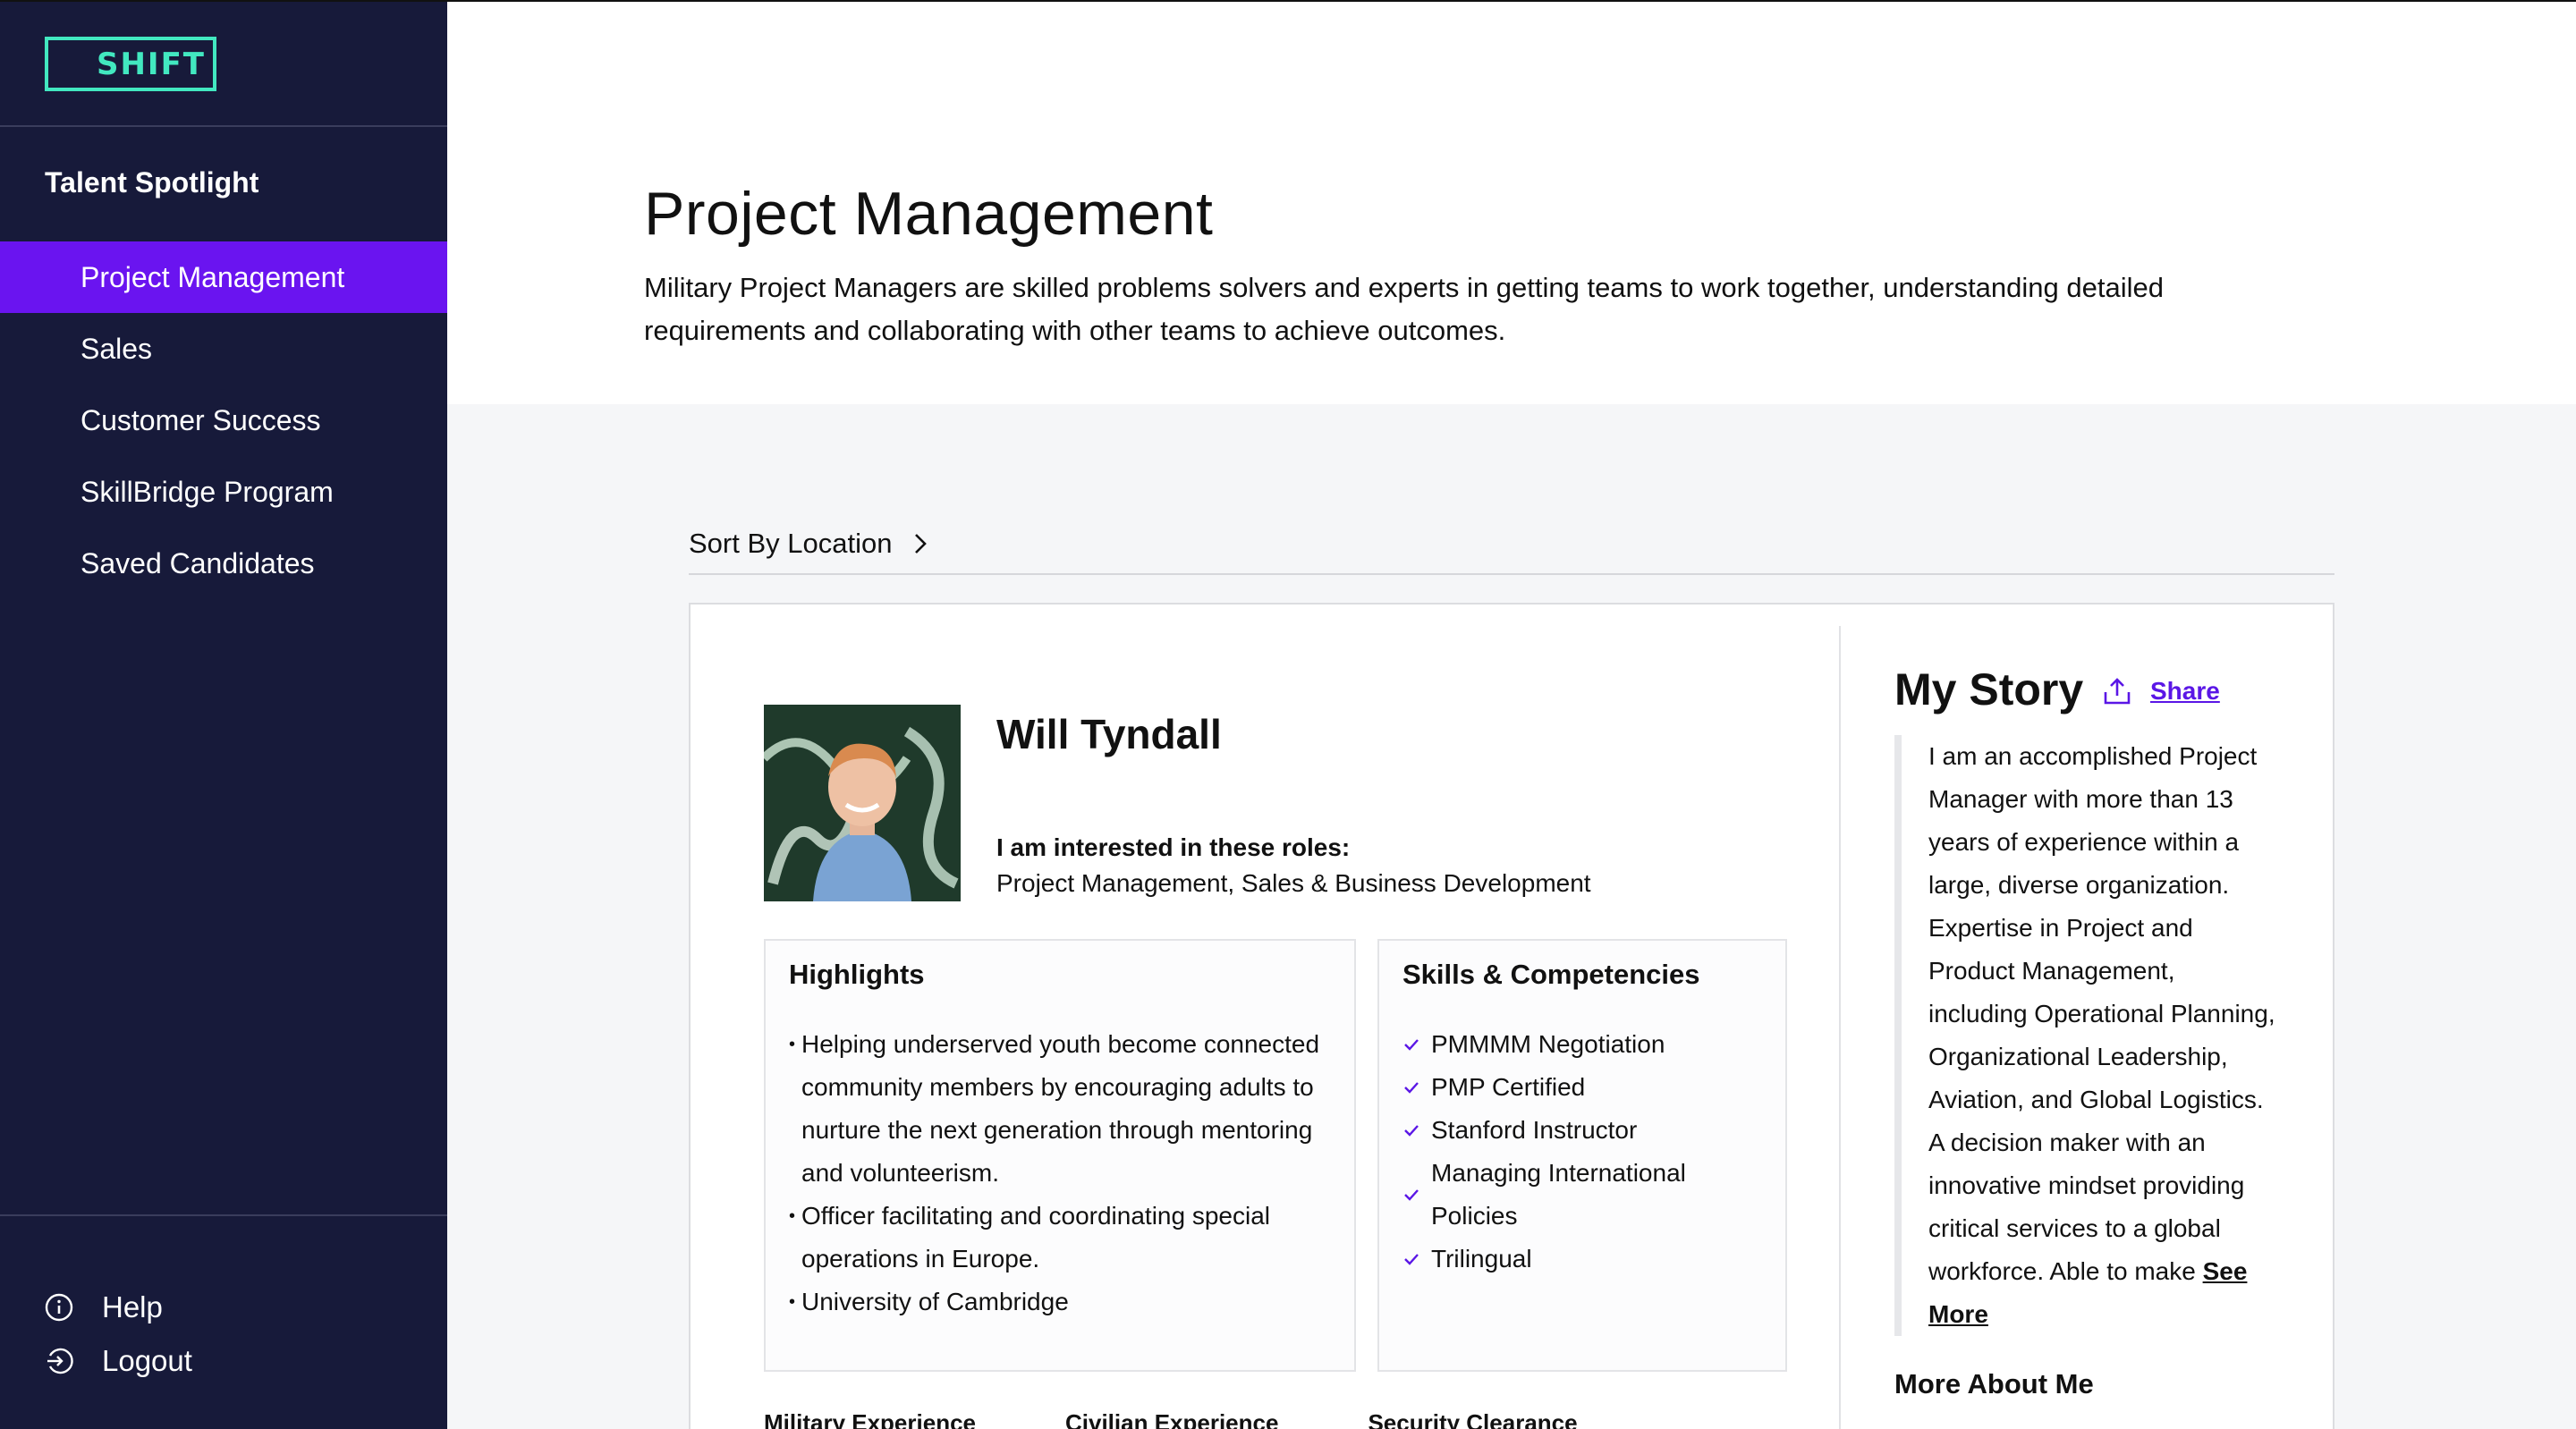 The height and width of the screenshot is (1429, 2576). What do you see at coordinates (1840, 1027) in the screenshot?
I see `card-divider` at bounding box center [1840, 1027].